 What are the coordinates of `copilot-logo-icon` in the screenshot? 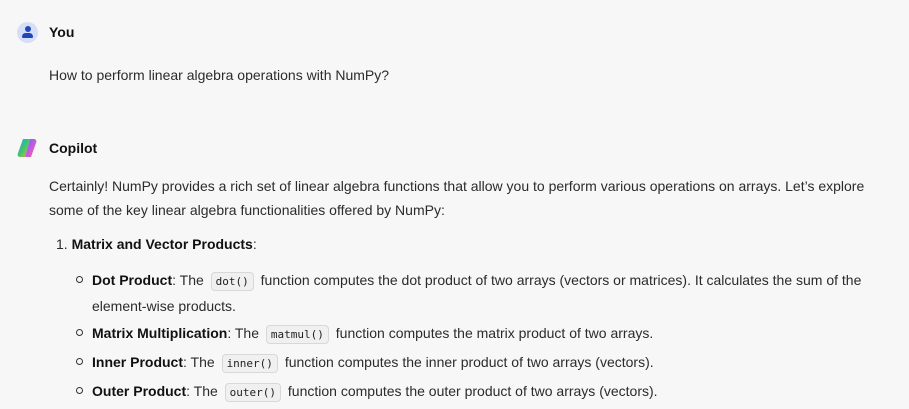 It's located at (27, 148).